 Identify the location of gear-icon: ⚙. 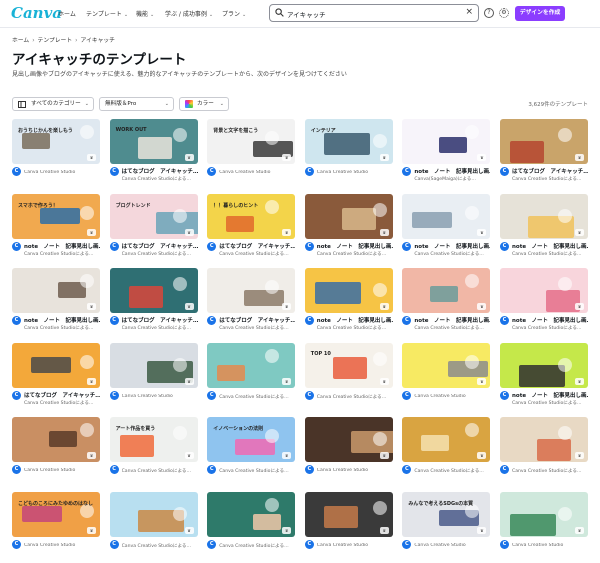
(504, 13).